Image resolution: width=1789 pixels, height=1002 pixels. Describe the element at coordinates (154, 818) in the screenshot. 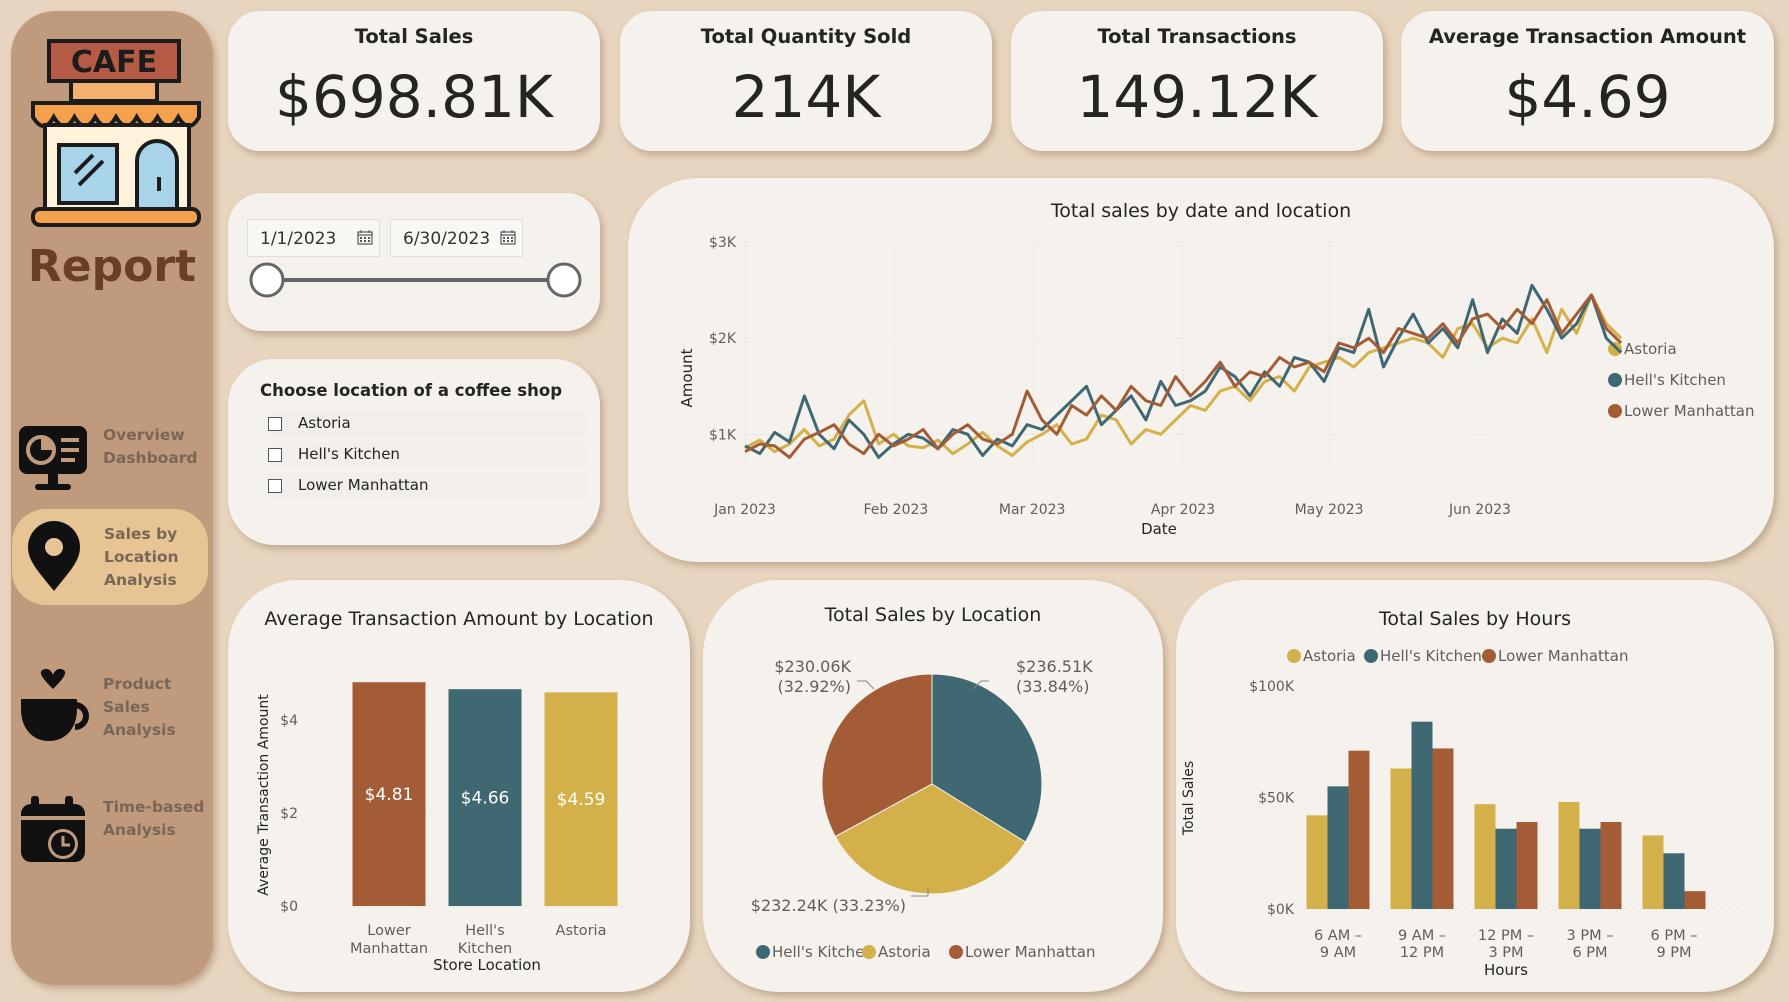

I see `nav-label: Time-based Analysis` at that location.